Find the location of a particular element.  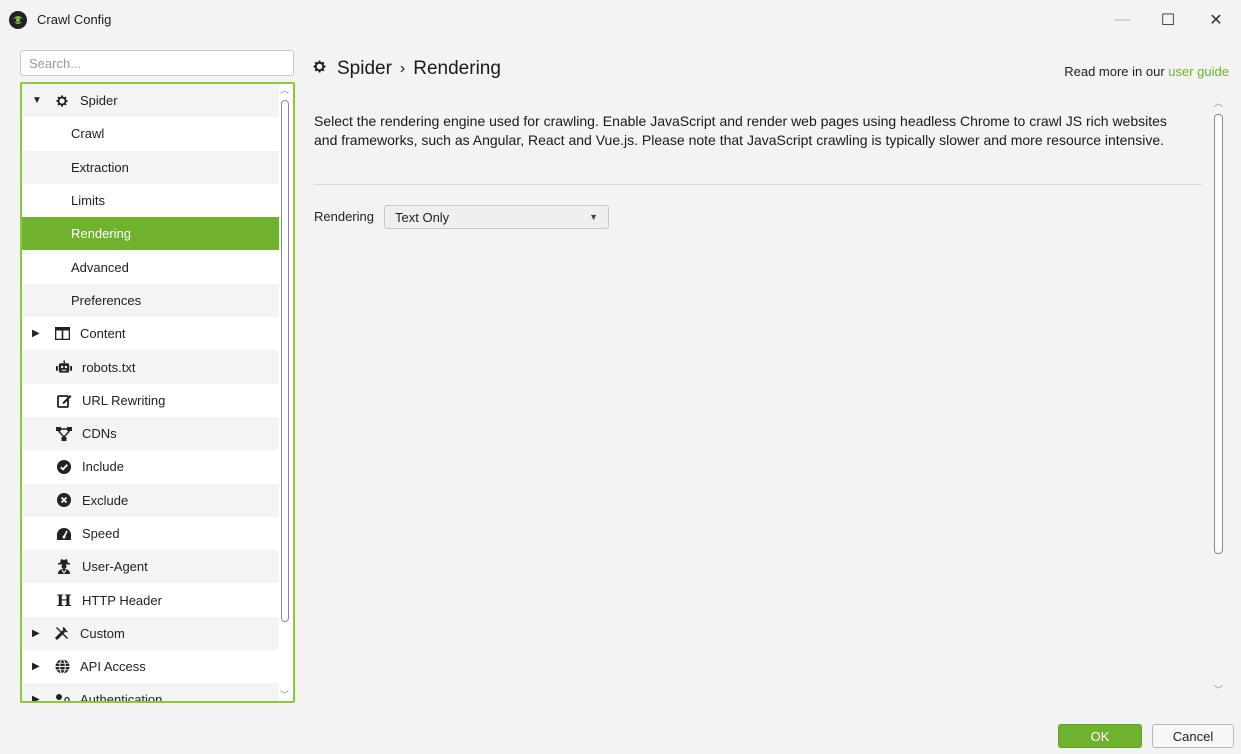

tree-item-label: Include is located at coordinates (103, 467).